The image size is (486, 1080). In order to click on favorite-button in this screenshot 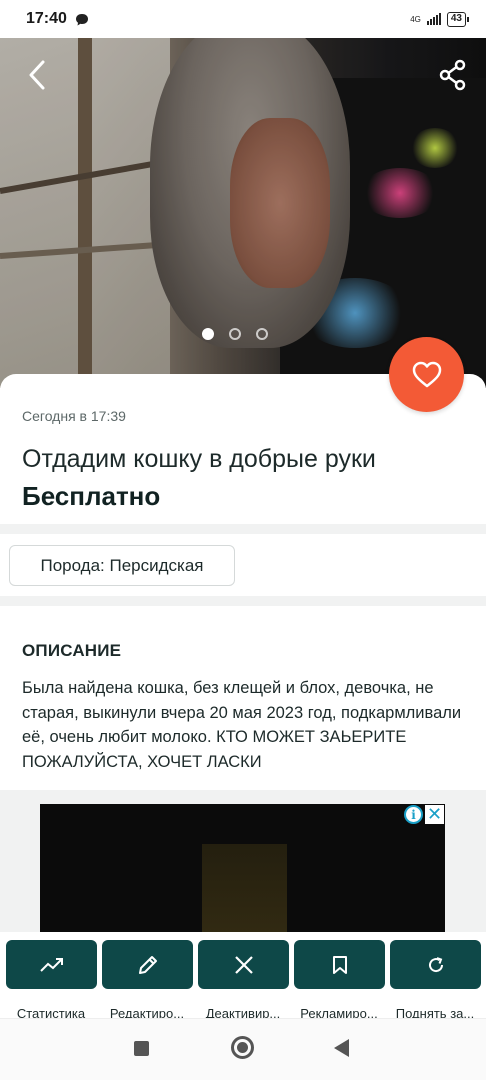, I will do `click(426, 374)`.